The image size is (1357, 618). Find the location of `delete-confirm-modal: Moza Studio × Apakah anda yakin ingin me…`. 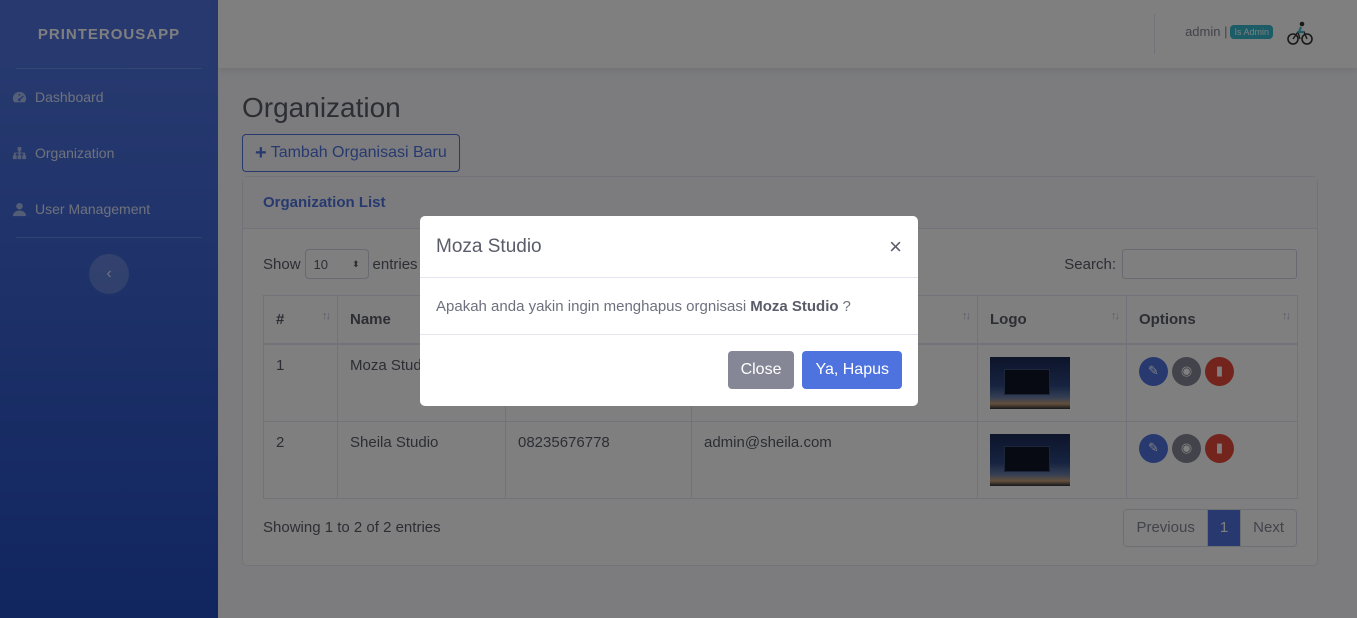

delete-confirm-modal: Moza Studio × Apakah anda yakin ingin me… is located at coordinates (669, 311).